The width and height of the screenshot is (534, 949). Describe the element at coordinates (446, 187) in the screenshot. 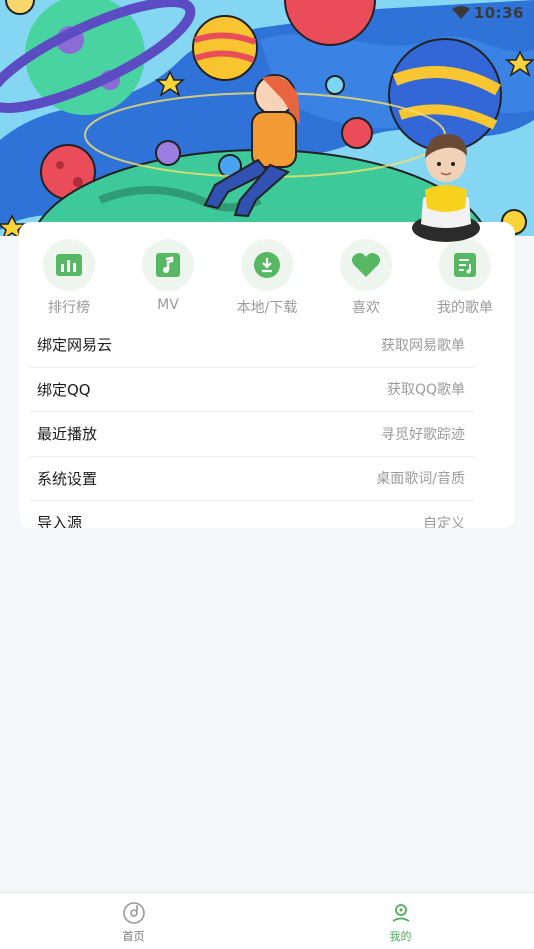

I see `user-avatar` at that location.